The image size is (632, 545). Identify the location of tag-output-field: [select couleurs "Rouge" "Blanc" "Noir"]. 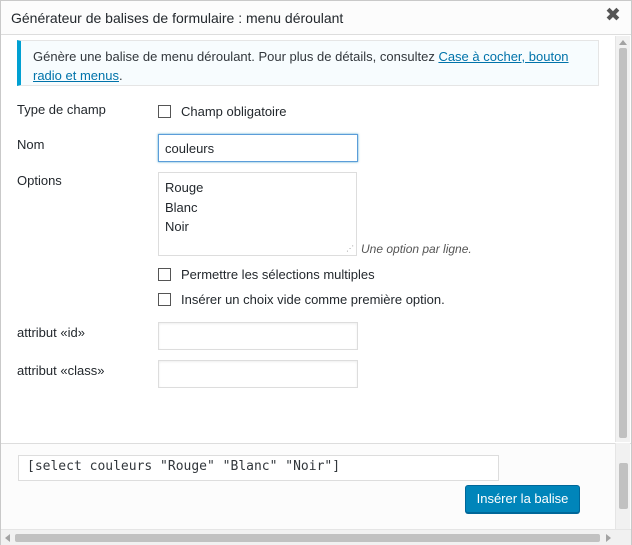
(258, 468).